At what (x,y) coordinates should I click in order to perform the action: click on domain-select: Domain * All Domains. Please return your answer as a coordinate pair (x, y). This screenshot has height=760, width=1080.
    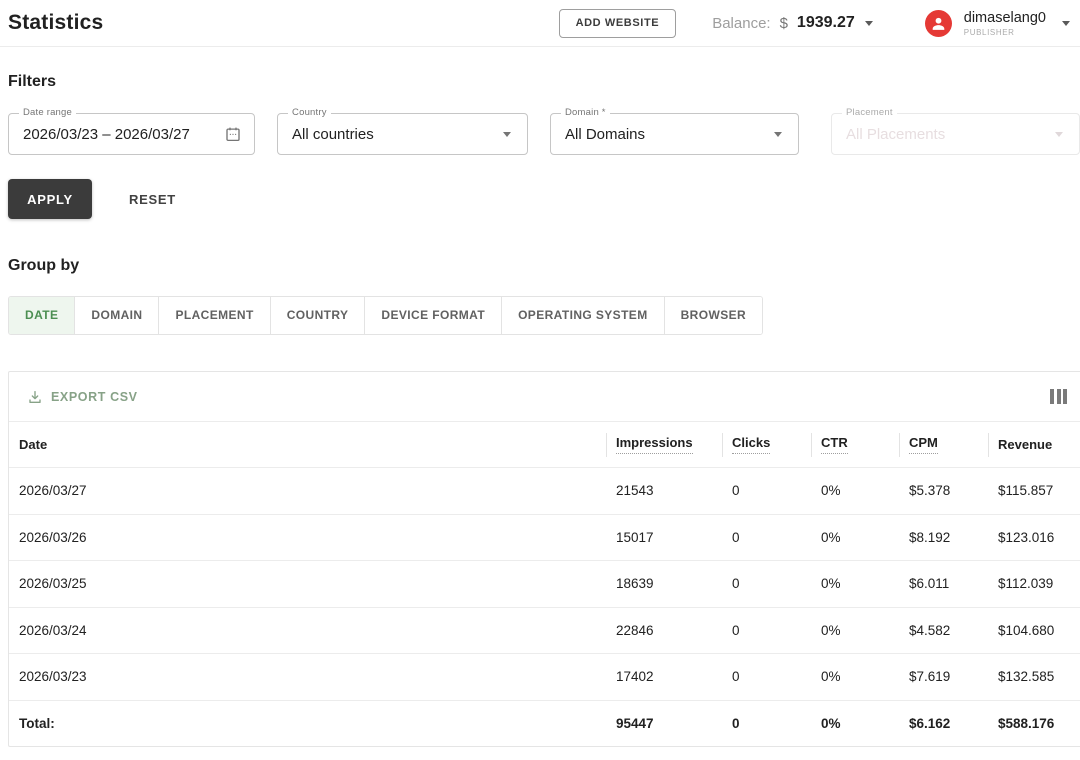
    Looking at the image, I should click on (674, 131).